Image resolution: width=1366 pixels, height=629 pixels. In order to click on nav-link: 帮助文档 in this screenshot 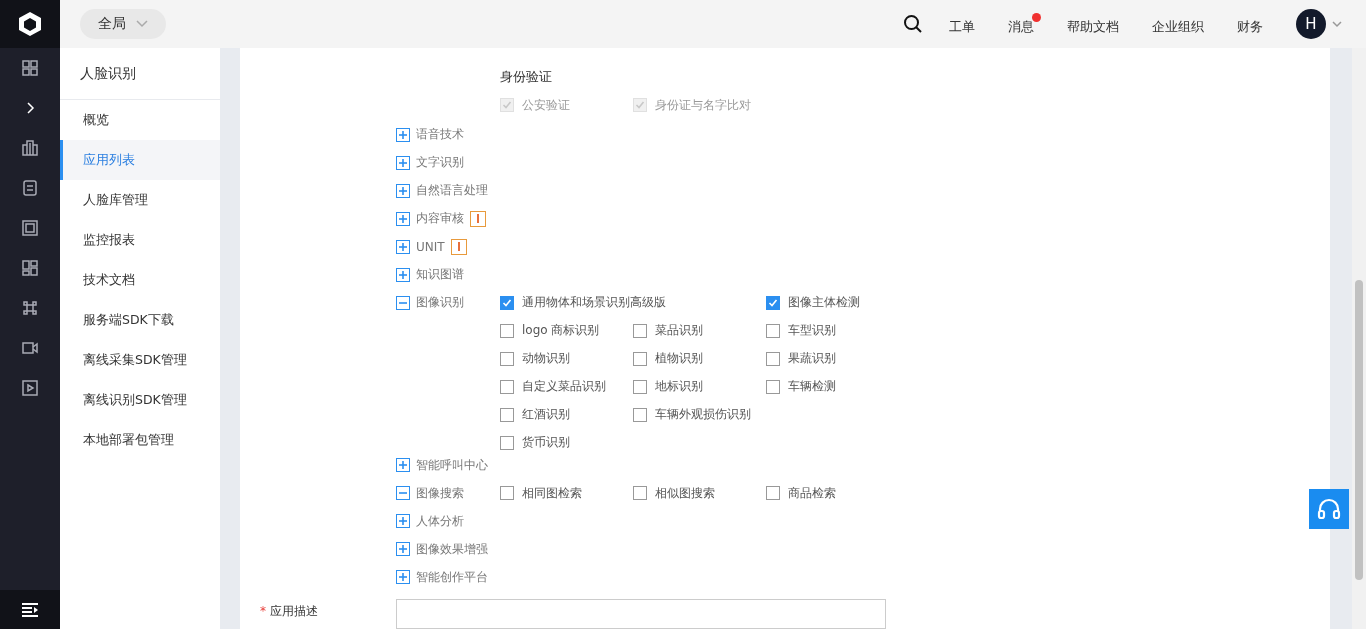, I will do `click(1096, 24)`.